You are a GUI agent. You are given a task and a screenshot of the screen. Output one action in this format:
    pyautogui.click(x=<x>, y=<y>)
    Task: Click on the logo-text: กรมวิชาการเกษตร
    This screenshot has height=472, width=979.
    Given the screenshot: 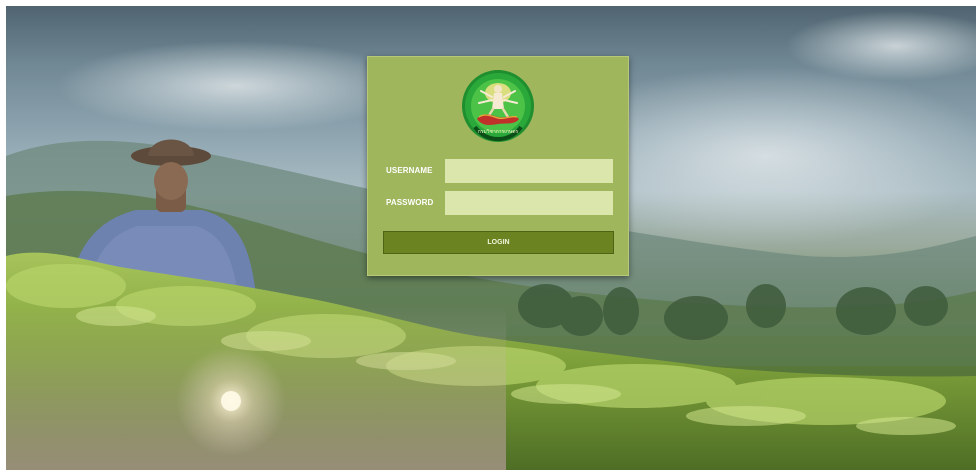 What is the action you would take?
    pyautogui.click(x=498, y=131)
    